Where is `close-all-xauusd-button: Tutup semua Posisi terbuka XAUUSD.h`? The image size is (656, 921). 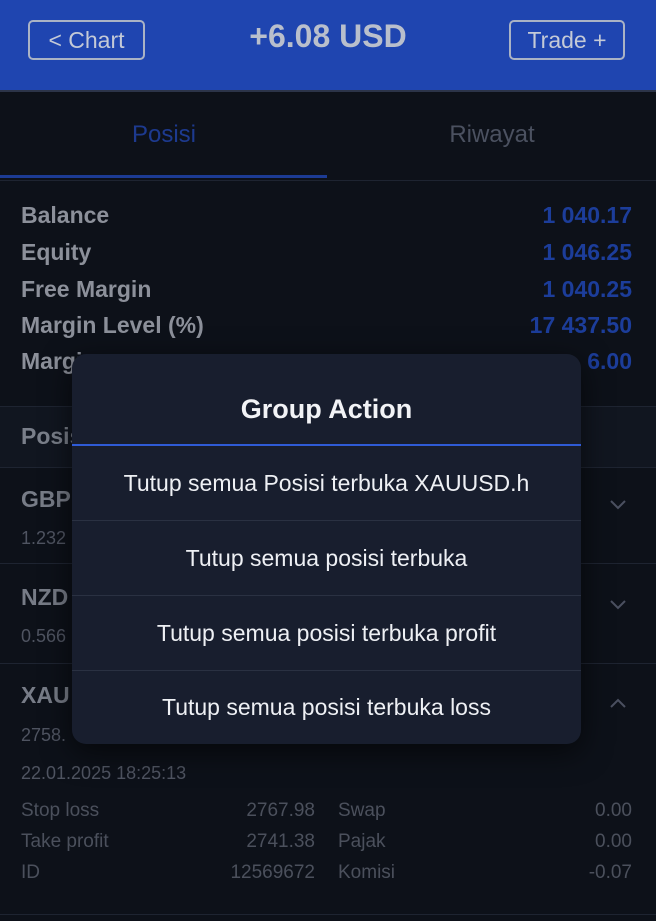 close-all-xauusd-button: Tutup semua Posisi terbuka XAUUSD.h is located at coordinates (326, 483).